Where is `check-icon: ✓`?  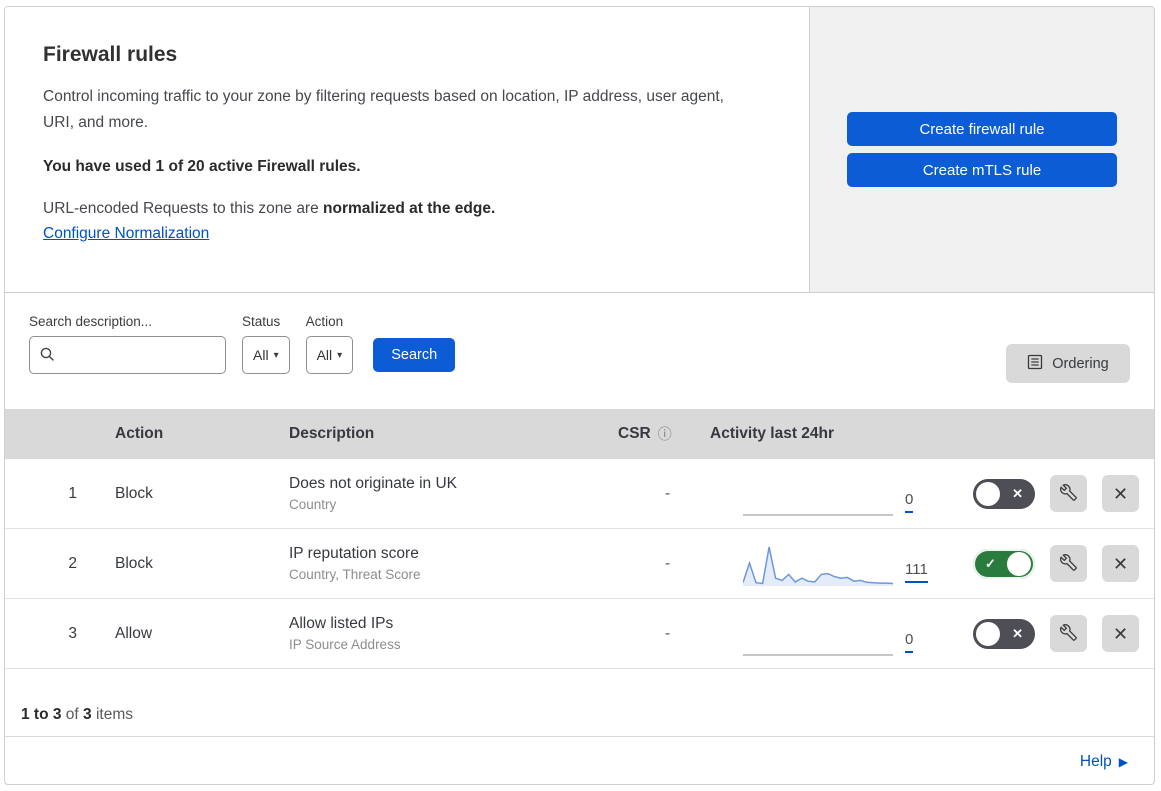 check-icon: ✓ is located at coordinates (990, 563).